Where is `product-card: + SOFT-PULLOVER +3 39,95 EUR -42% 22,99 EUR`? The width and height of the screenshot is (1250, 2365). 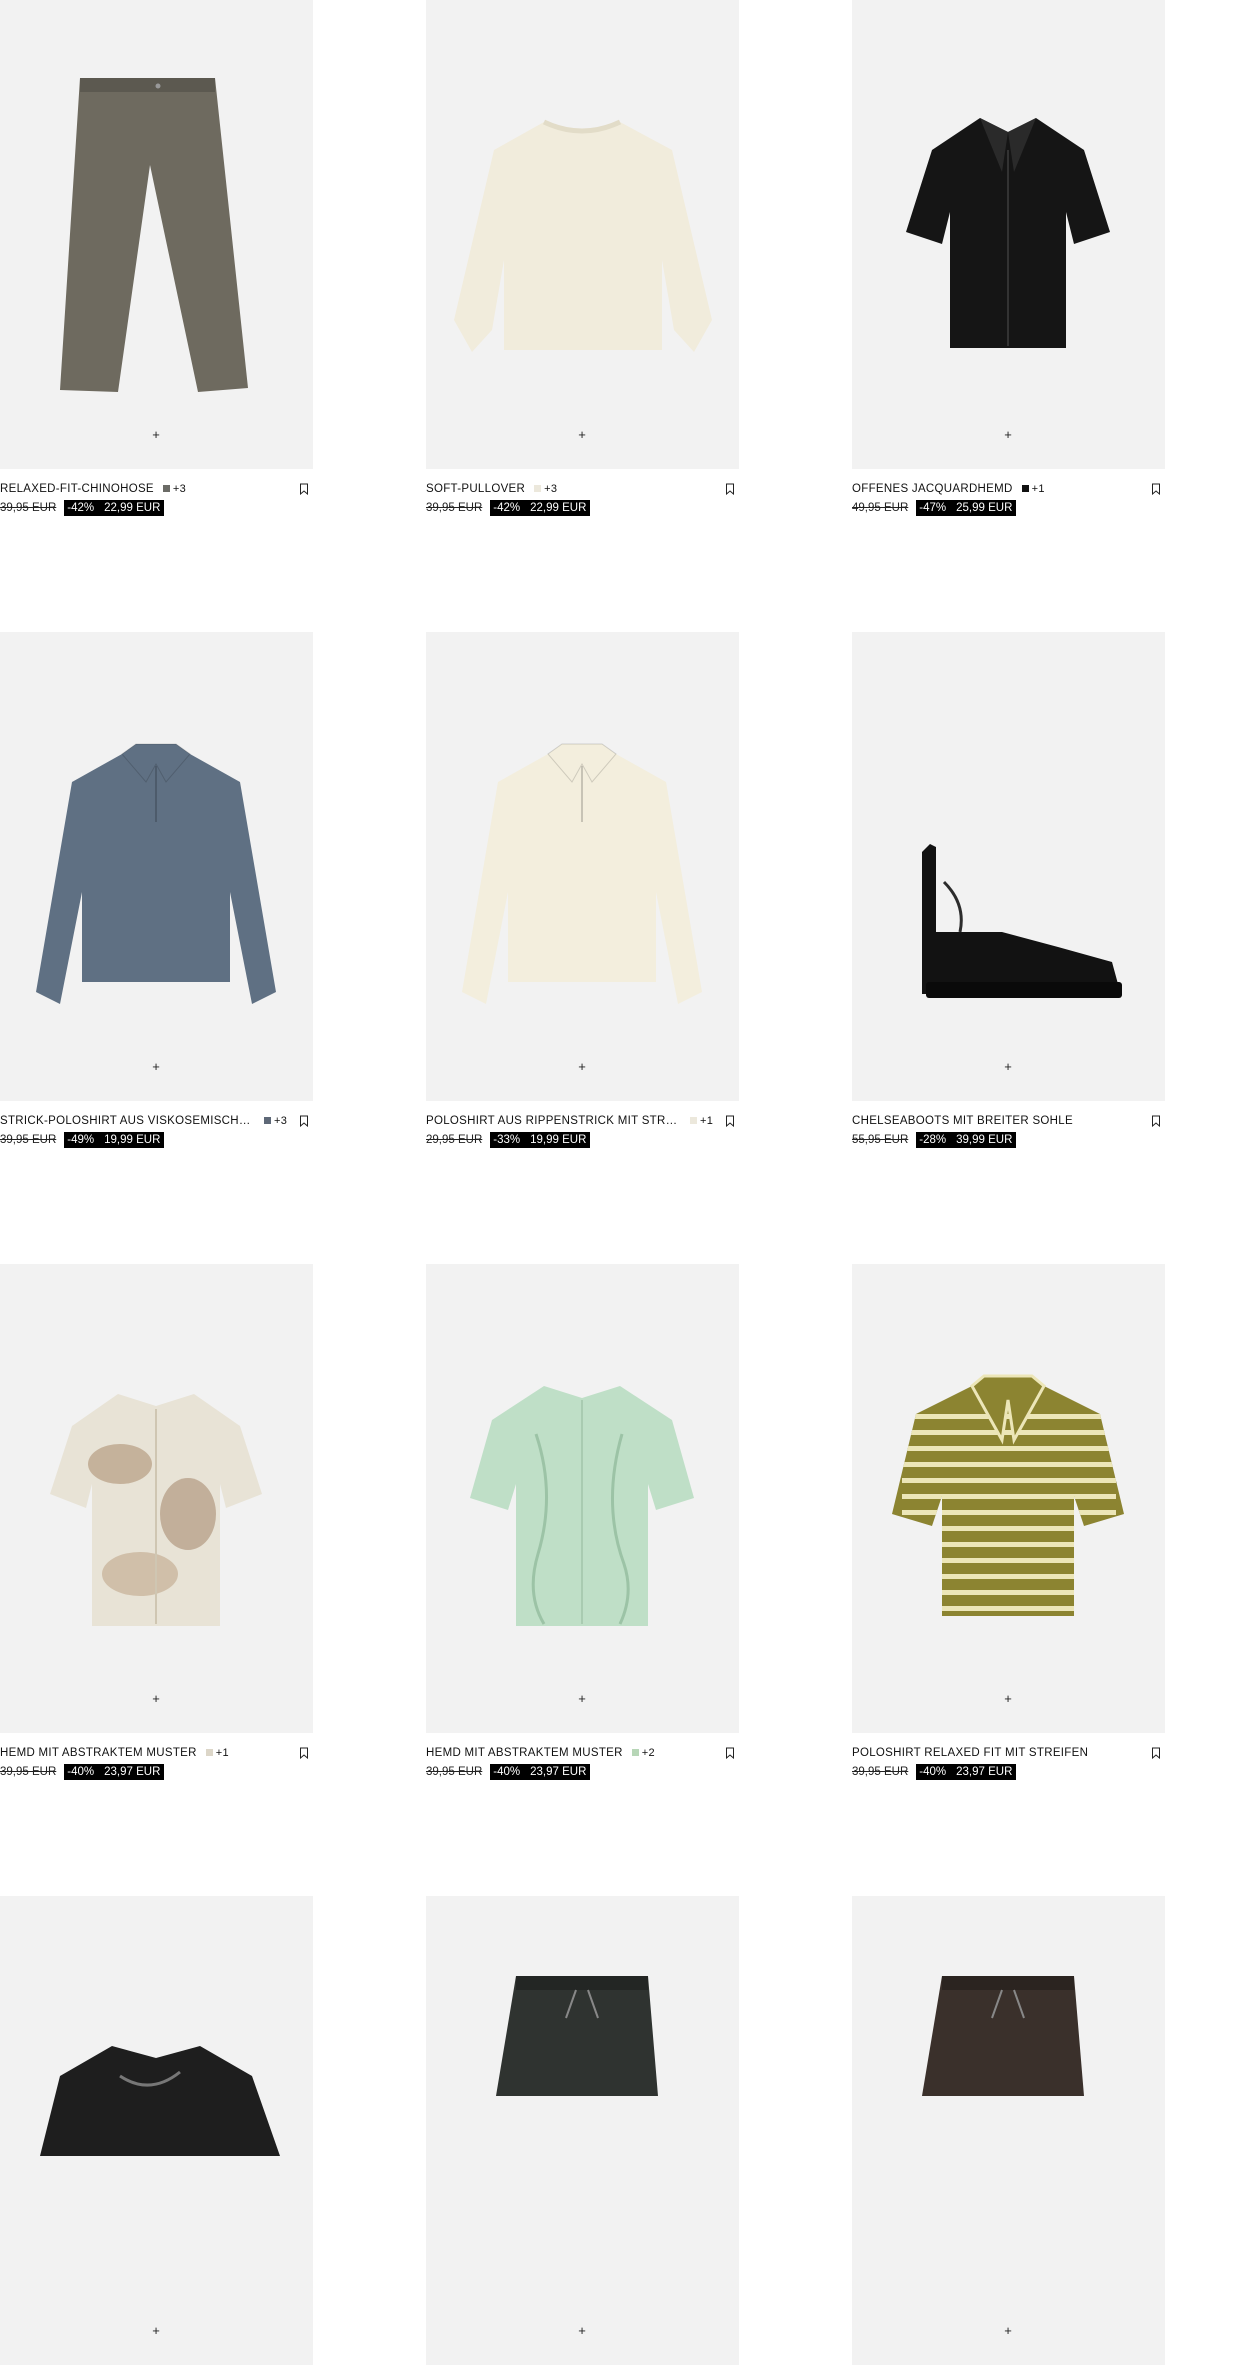
product-card: + SOFT-PULLOVER +3 39,95 EUR -42% 22,99 EUR is located at coordinates (582, 262).